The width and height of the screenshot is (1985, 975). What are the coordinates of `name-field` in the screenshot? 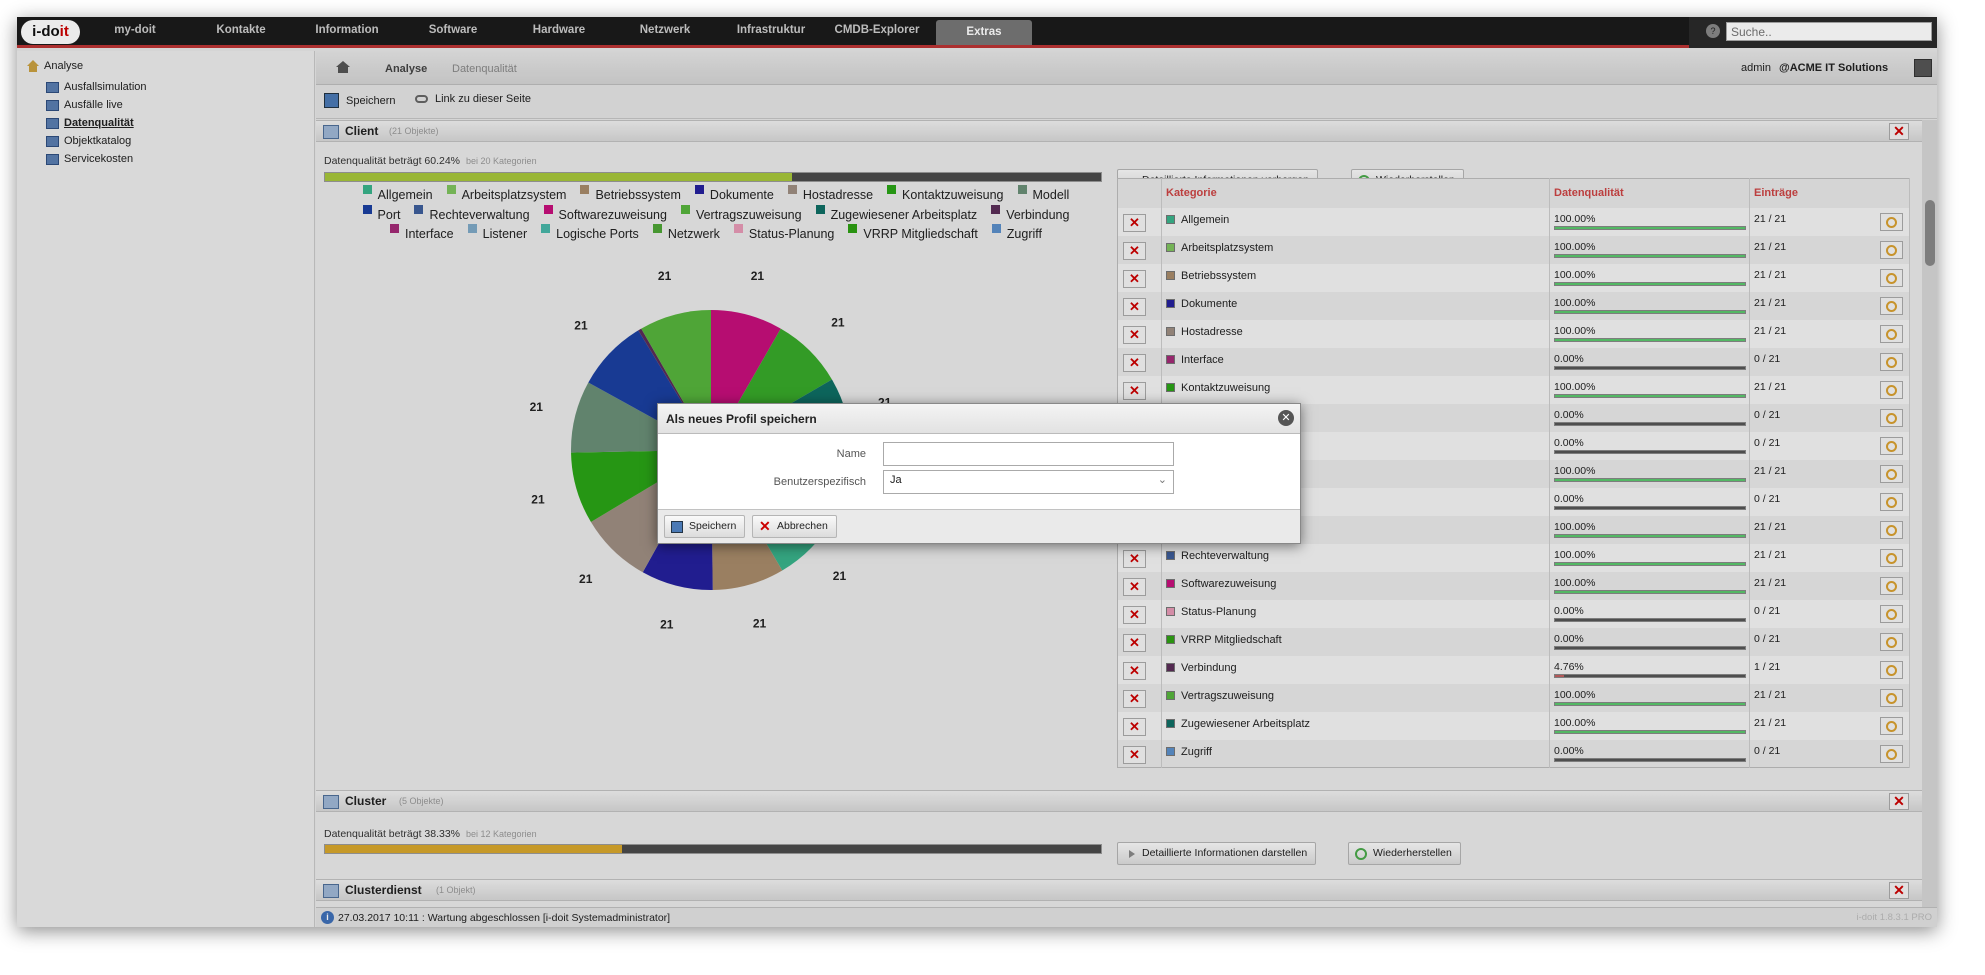 It's located at (1028, 454).